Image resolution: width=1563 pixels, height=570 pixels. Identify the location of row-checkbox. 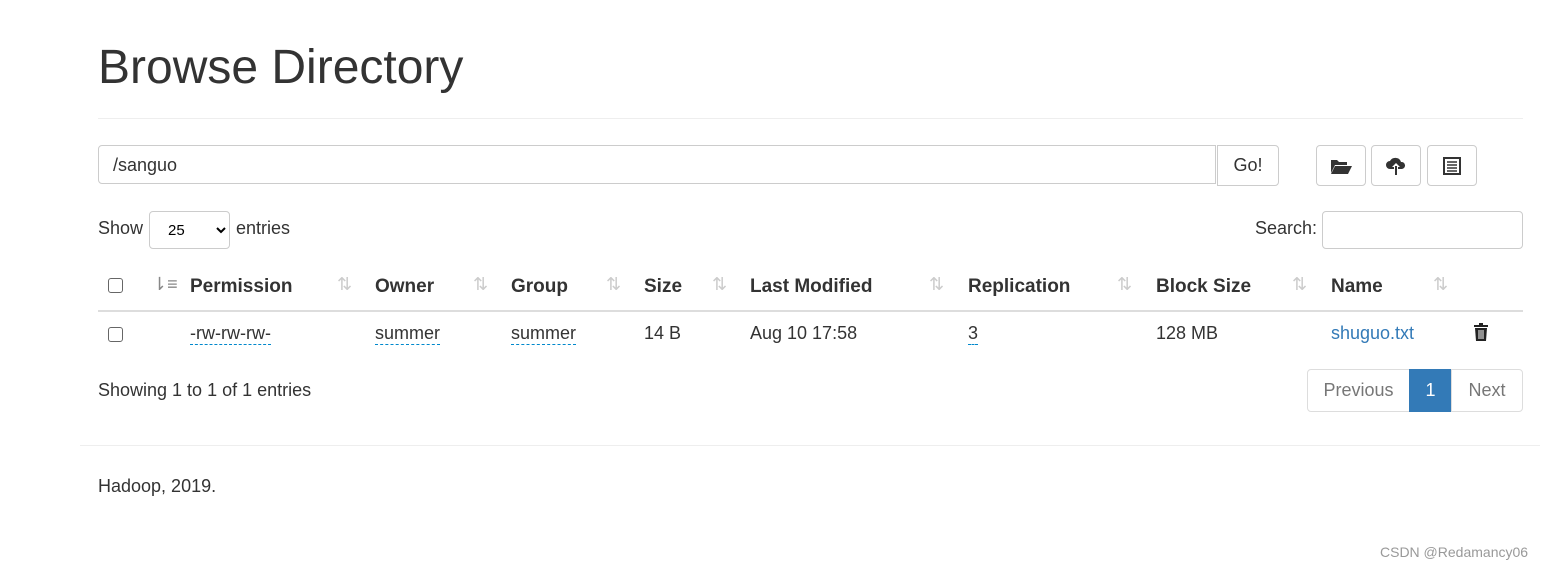
(115, 334).